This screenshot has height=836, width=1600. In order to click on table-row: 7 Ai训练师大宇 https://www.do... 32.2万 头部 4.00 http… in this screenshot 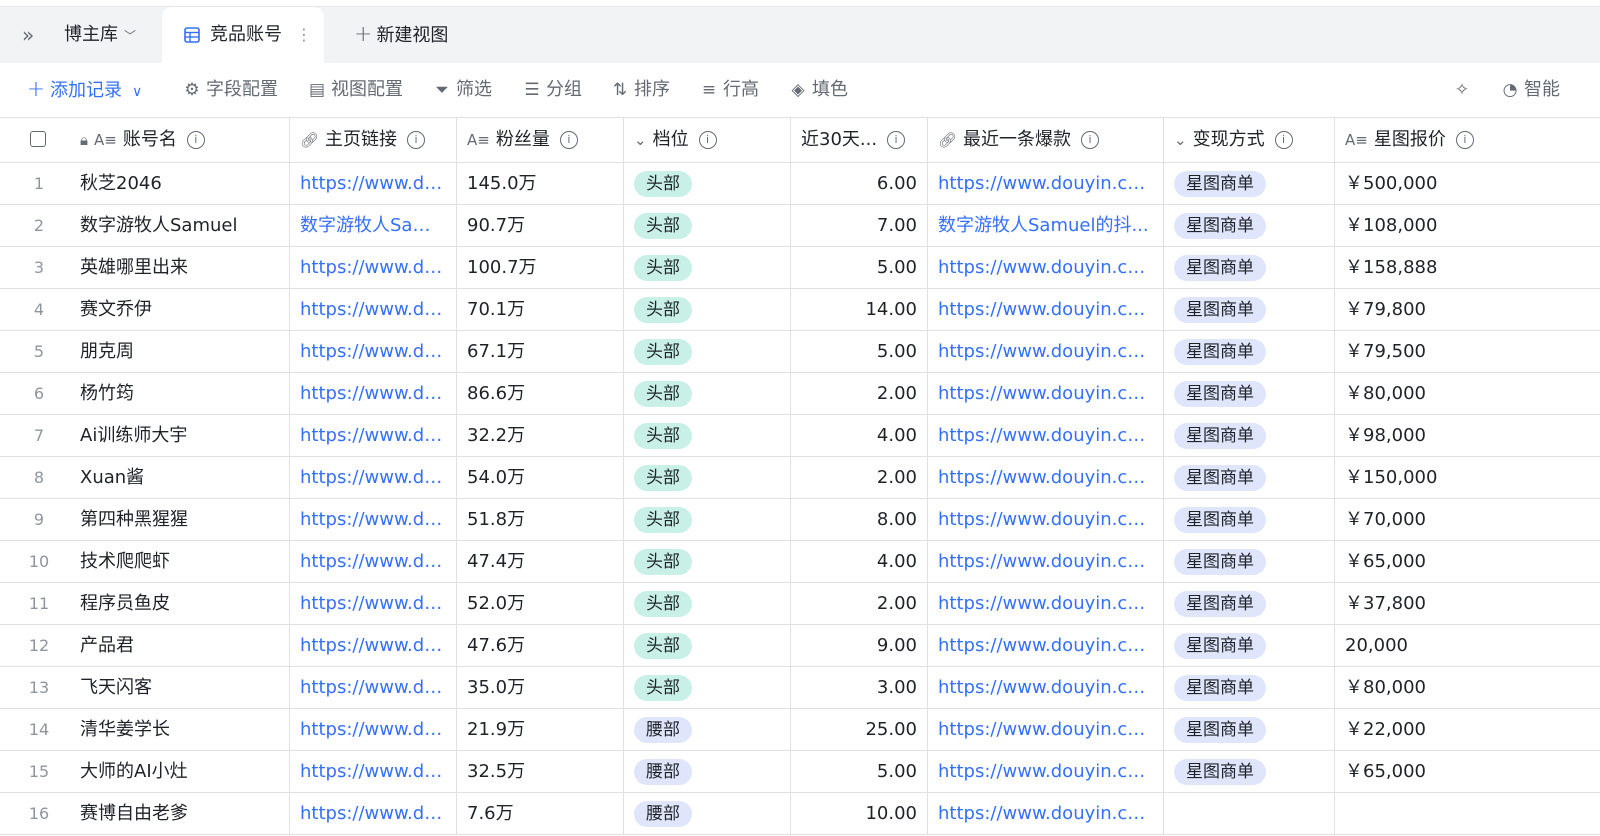, I will do `click(800, 436)`.